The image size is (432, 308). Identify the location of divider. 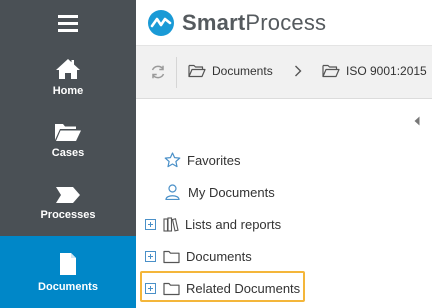
(176, 72).